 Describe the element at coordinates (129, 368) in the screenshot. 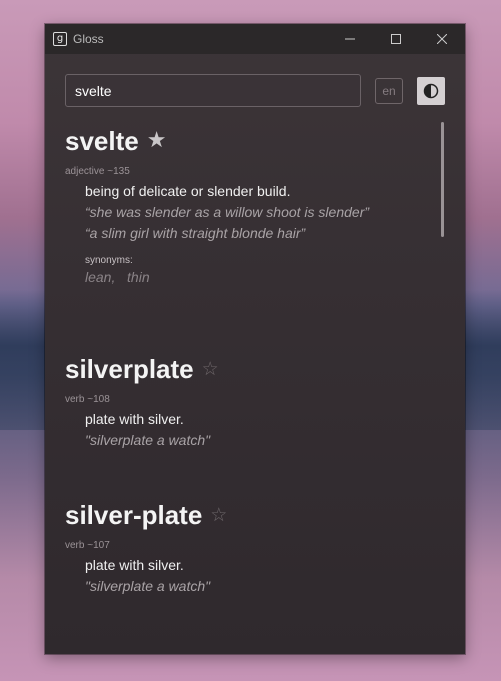

I see `headword: silverplate` at that location.